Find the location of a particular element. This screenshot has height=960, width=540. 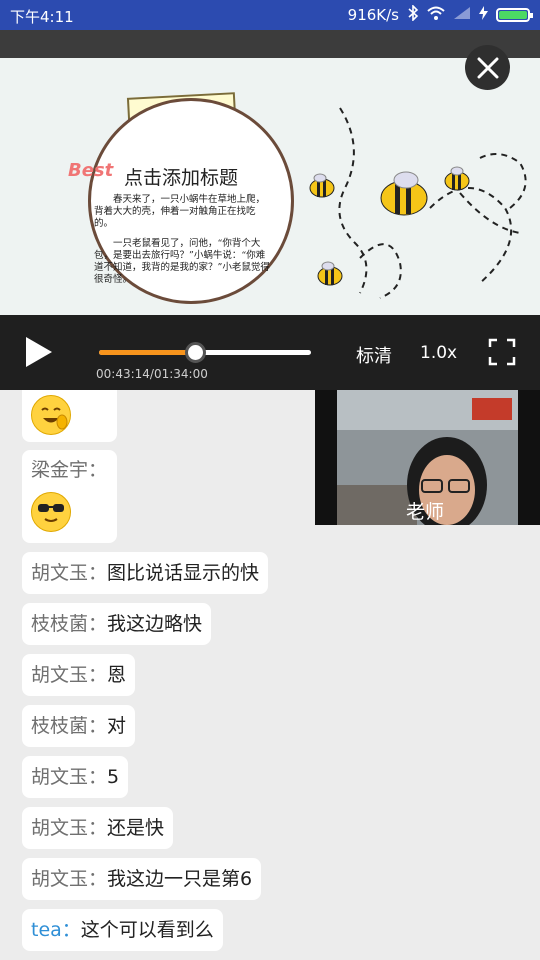

chat-text: 这个可以看到么 is located at coordinates (147, 930).